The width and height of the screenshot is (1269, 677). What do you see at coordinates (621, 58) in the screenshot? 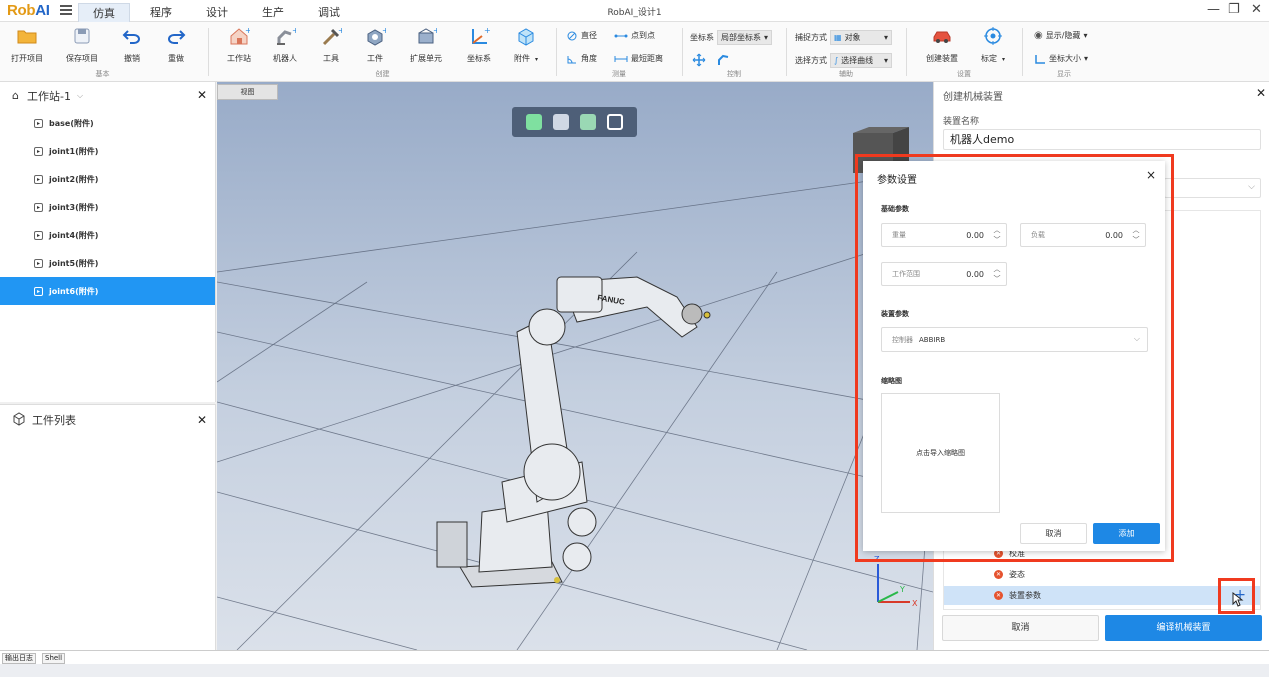
I see `min-distance-icon` at bounding box center [621, 58].